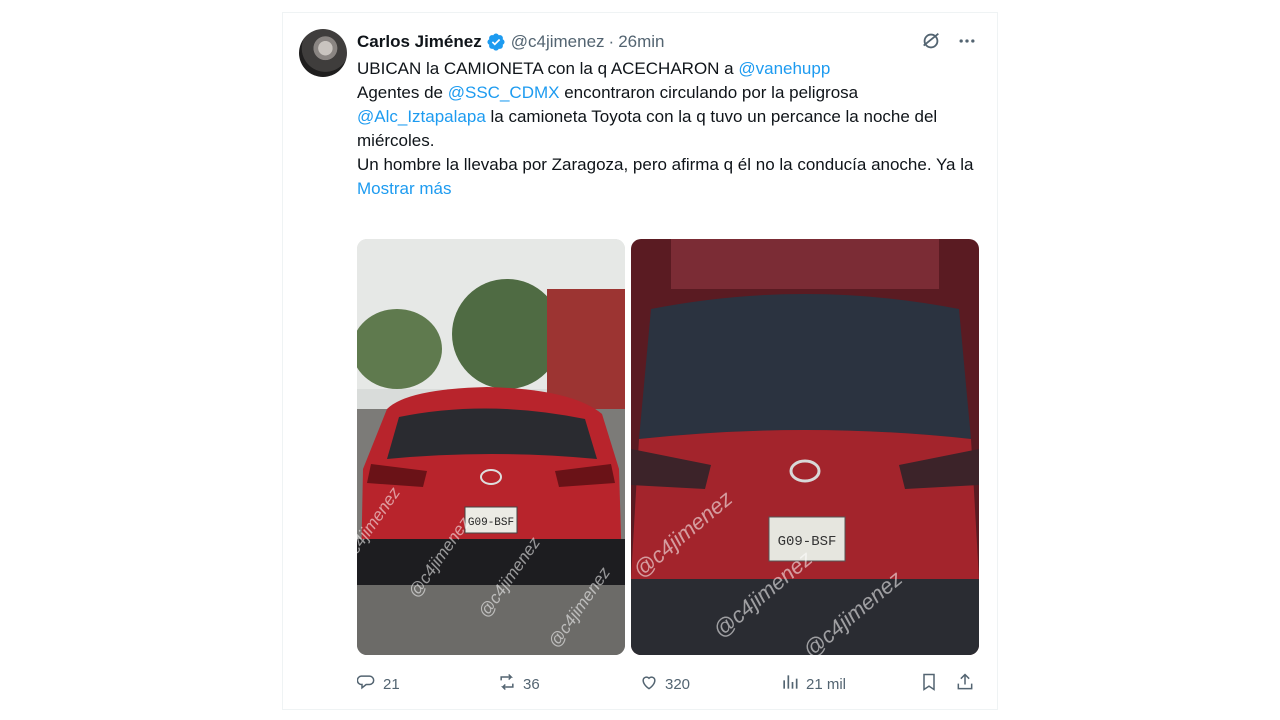  I want to click on repost-button: 36, so click(518, 684).